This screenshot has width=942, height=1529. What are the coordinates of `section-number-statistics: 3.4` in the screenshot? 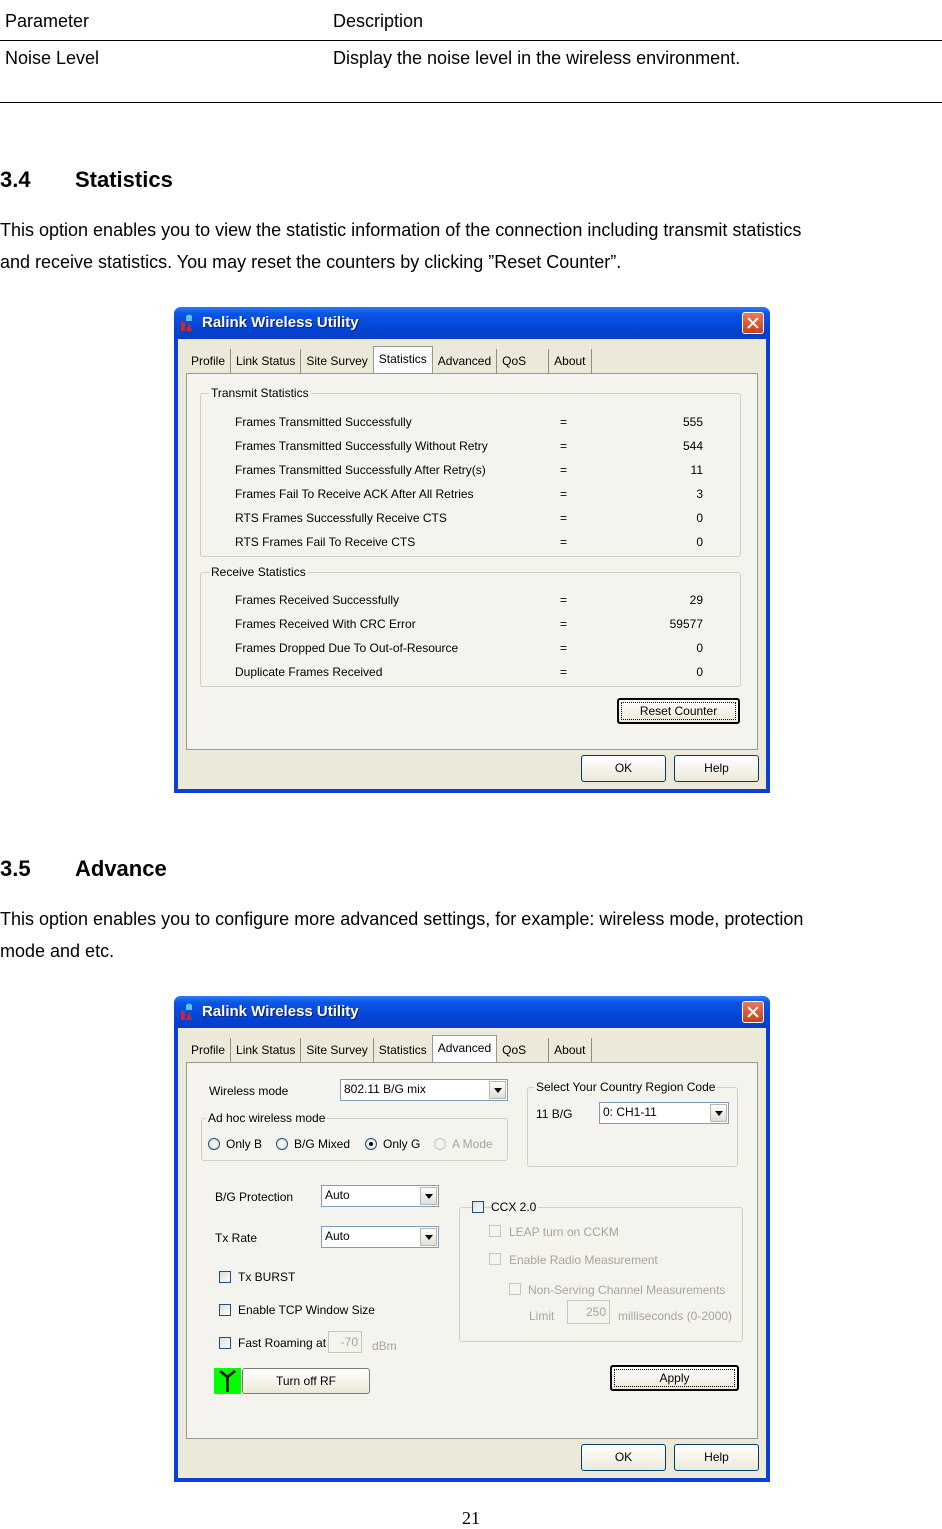 It's located at (15, 179).